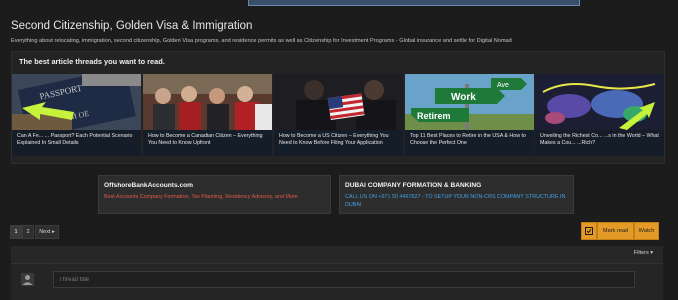 This screenshot has height=300, width=678. I want to click on thread-title-input, so click(344, 279).